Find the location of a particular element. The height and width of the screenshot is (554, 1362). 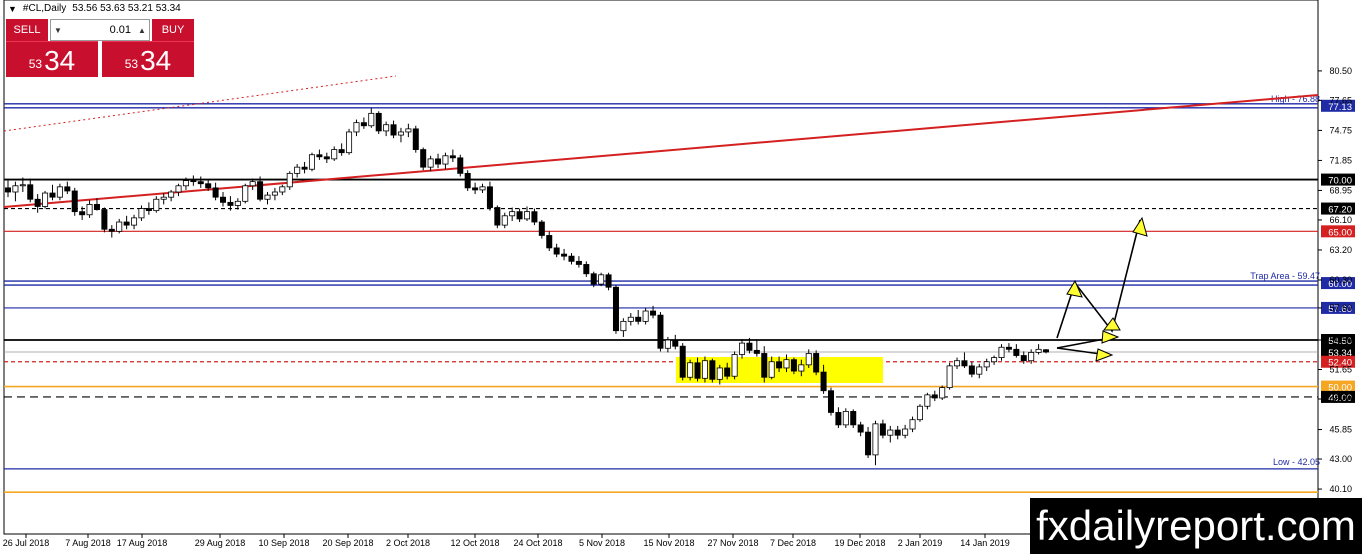

lot-increase-icon: ▲ is located at coordinates (142, 30).